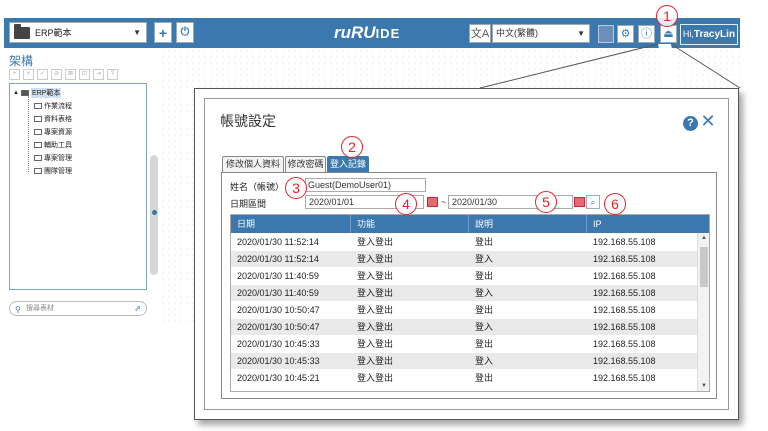  What do you see at coordinates (291, 224) in the screenshot?
I see `column-header-date: 日期` at bounding box center [291, 224].